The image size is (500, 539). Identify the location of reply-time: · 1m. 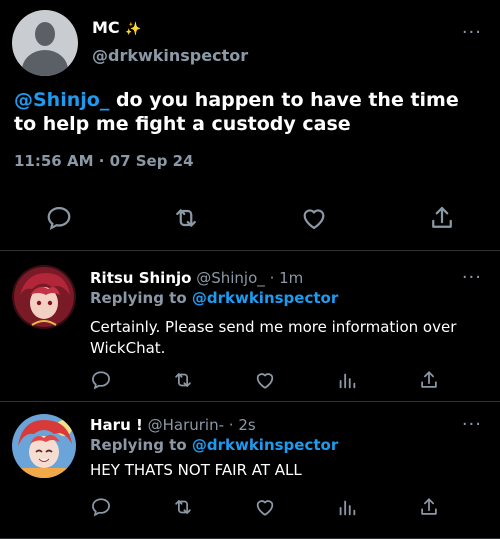
(284, 278).